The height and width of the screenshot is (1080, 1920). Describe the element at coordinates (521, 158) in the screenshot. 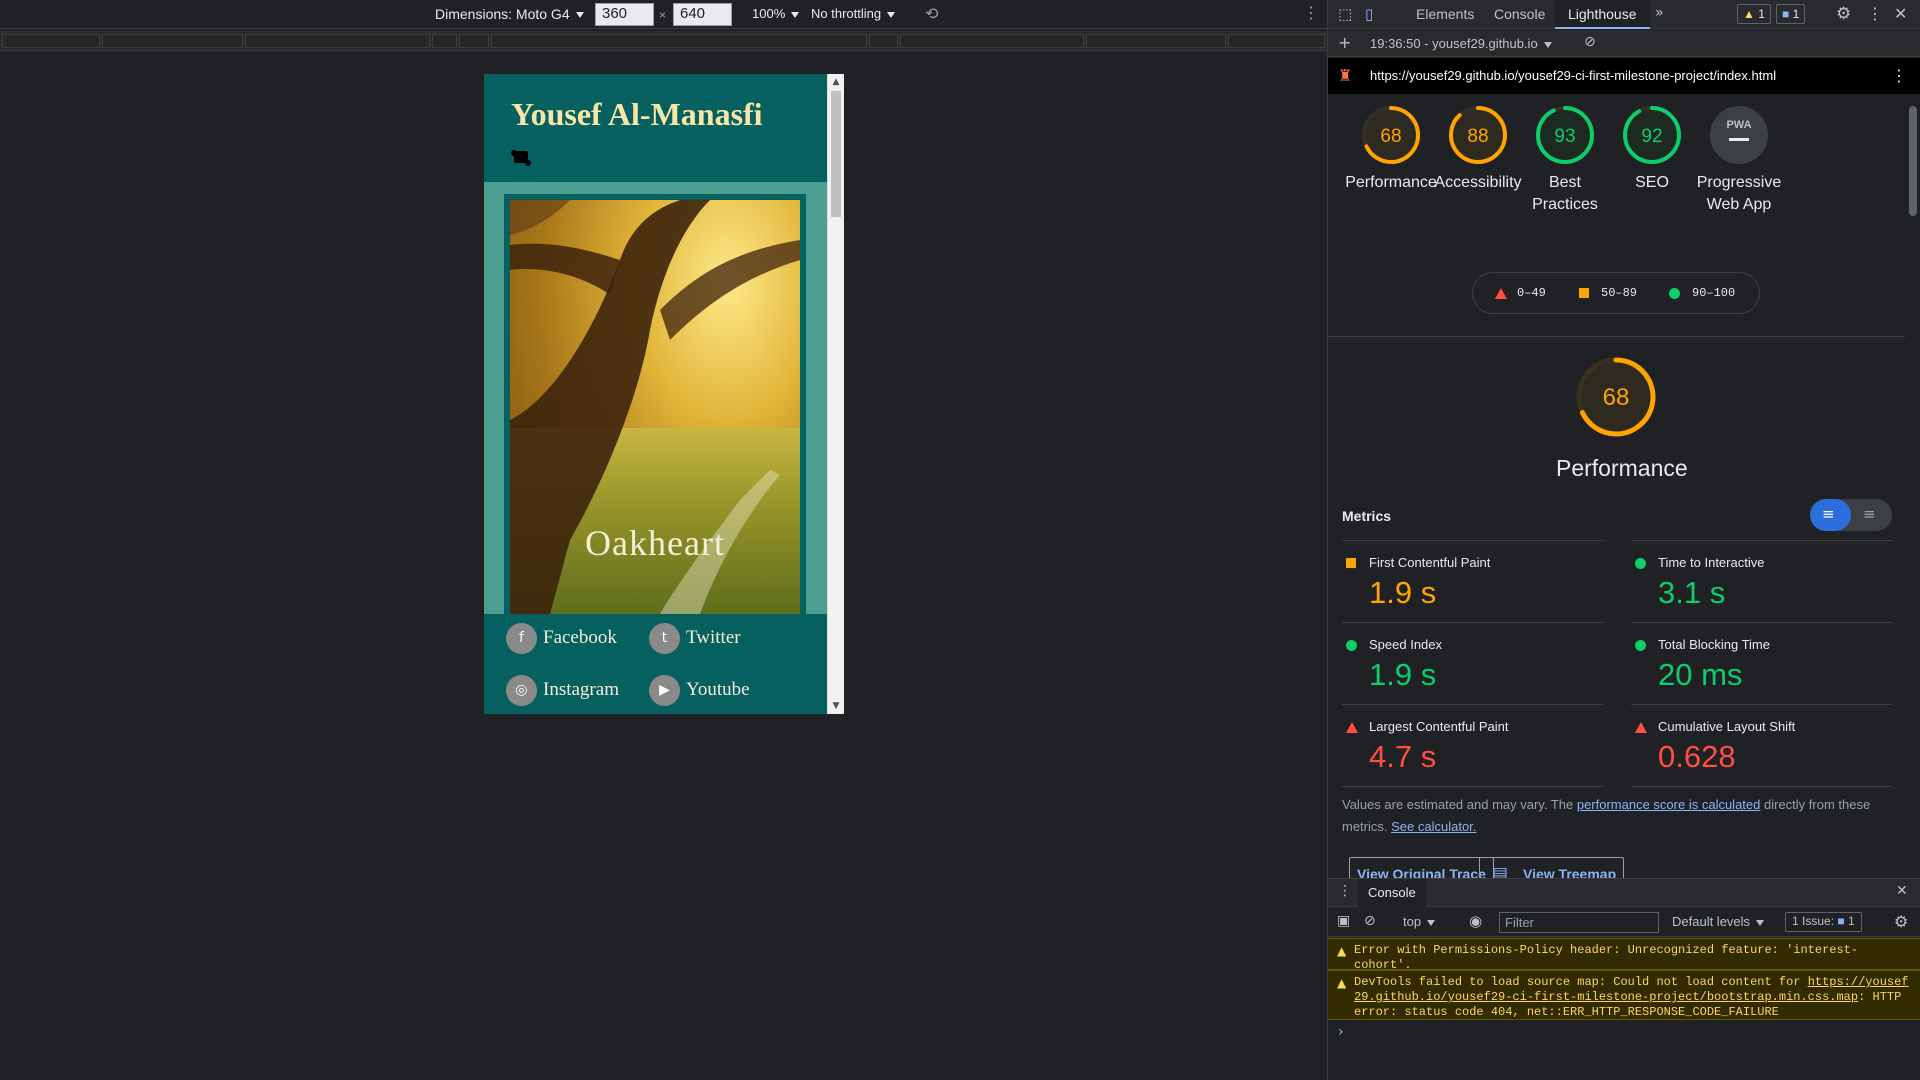

I see `scroll-icon` at that location.